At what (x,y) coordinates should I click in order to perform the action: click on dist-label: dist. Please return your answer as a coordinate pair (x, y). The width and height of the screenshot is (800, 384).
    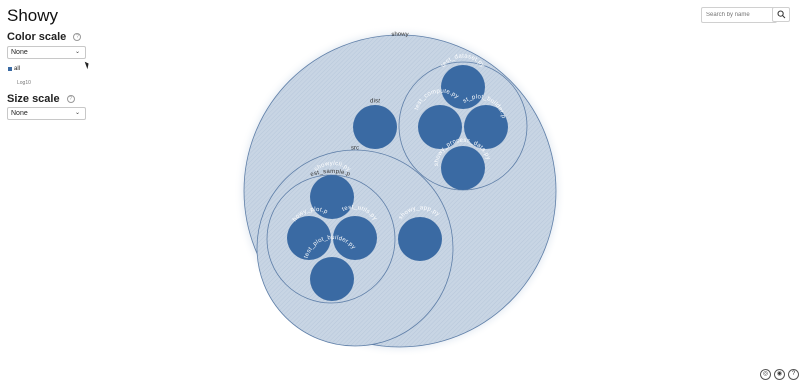
    Looking at the image, I should click on (375, 101).